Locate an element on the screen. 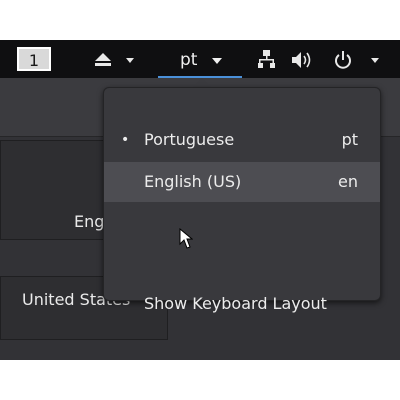  mouse-cursor-icon is located at coordinates (186, 238).